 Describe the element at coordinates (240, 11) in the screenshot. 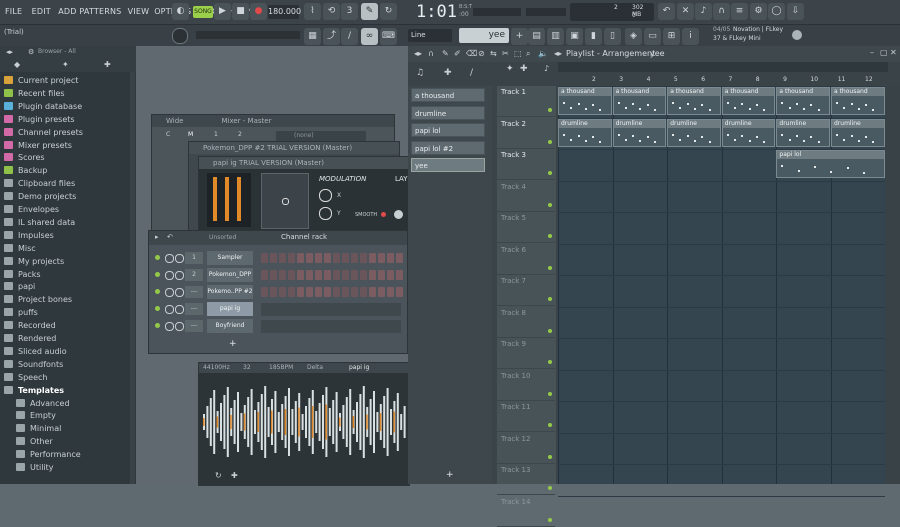

I see `stop-icon: ■` at that location.